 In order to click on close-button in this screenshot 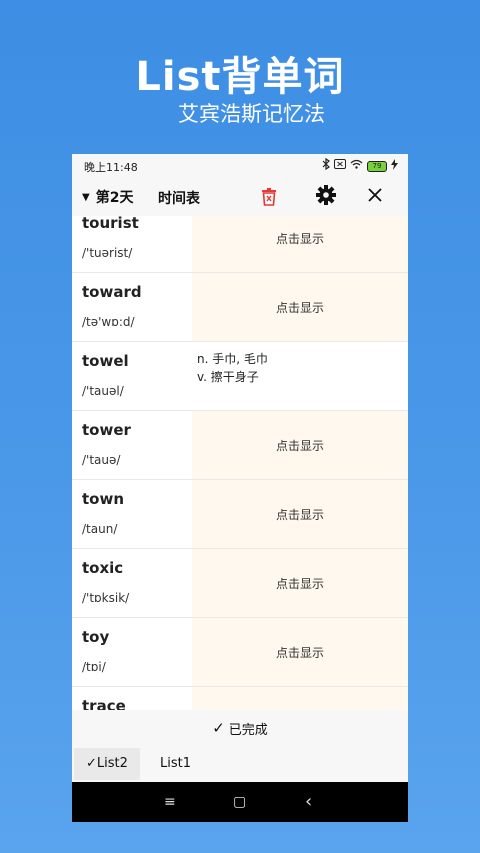, I will do `click(375, 196)`.